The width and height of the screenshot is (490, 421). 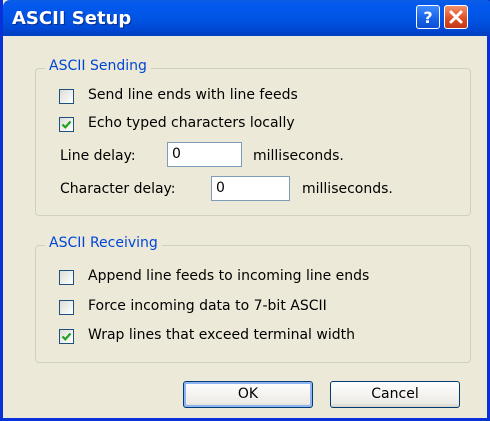 What do you see at coordinates (395, 394) in the screenshot?
I see `cancel-button: Cancel` at bounding box center [395, 394].